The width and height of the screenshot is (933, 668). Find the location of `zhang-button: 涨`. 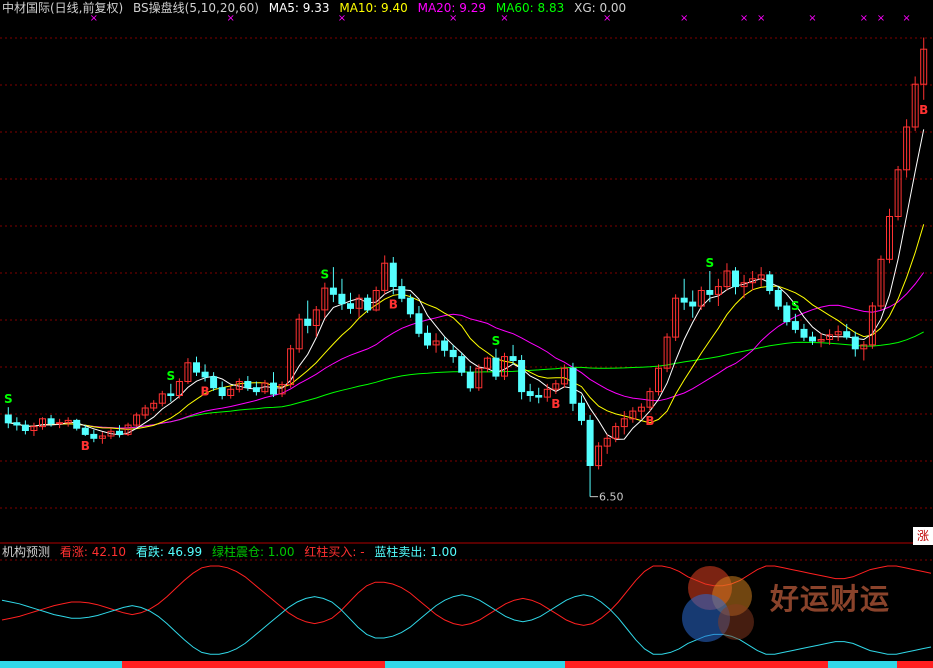

zhang-button: 涨 is located at coordinates (923, 536).